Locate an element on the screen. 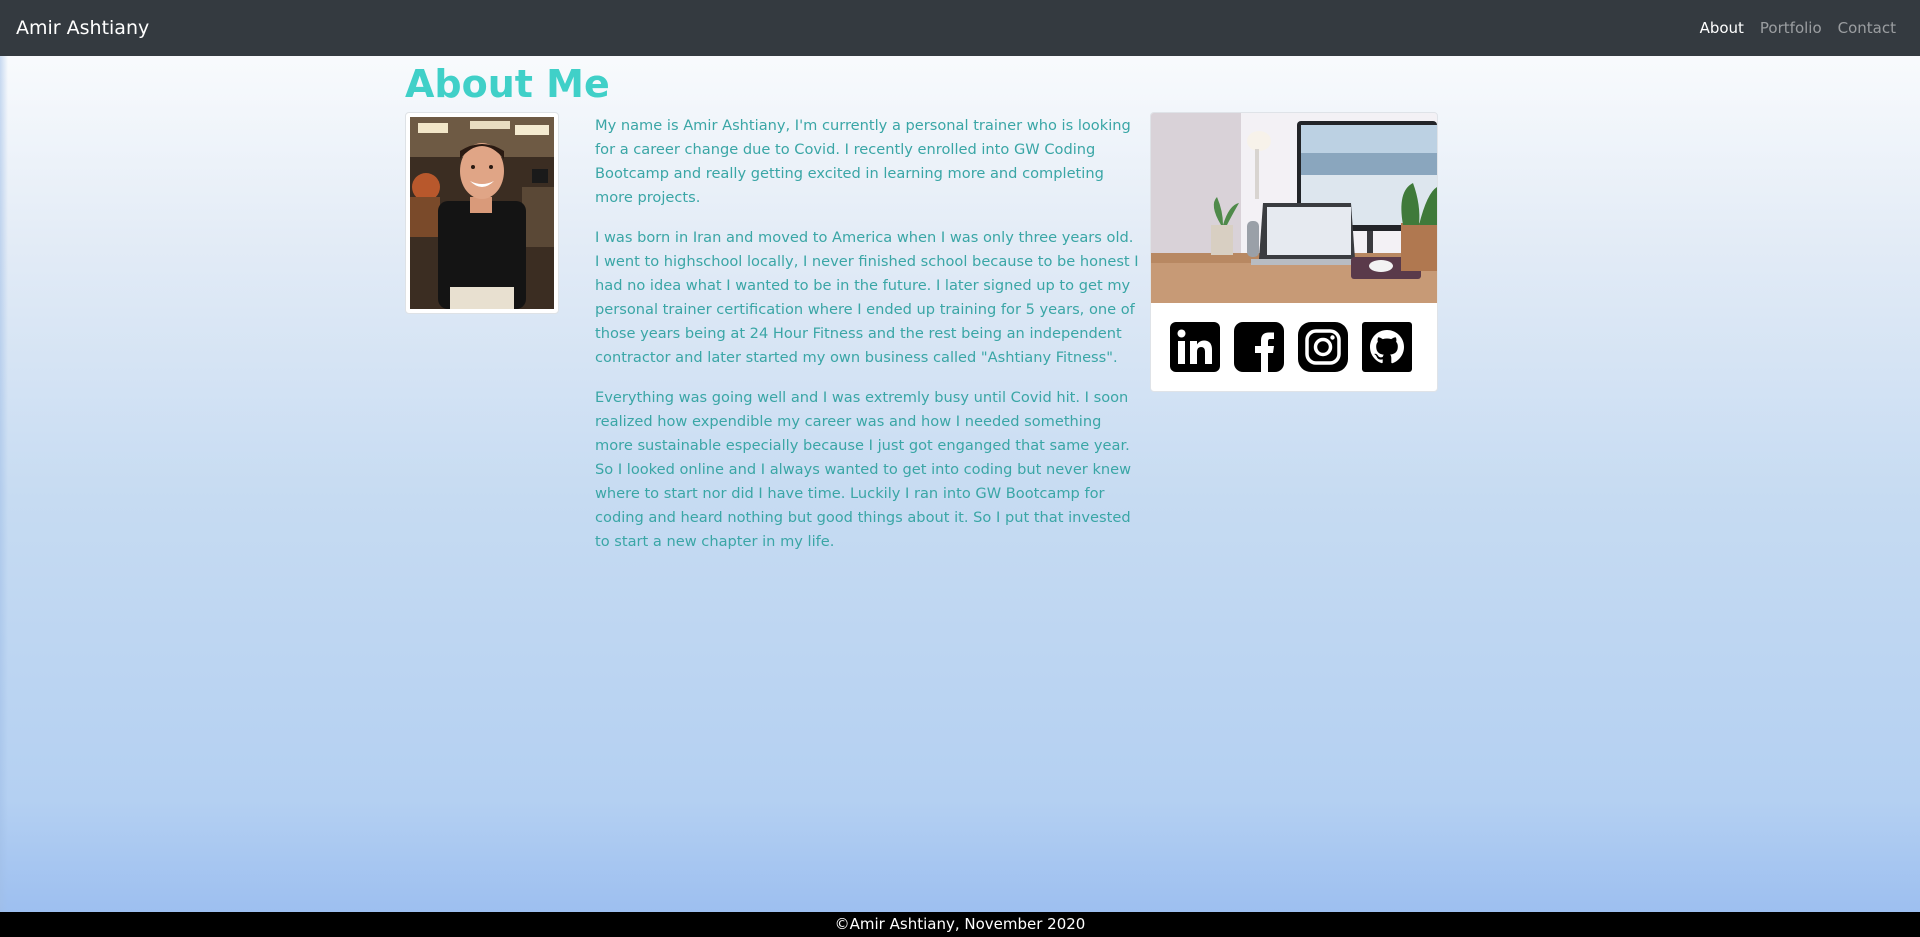 The width and height of the screenshot is (1920, 937). nav-links: About Portfolio Contact is located at coordinates (1798, 28).